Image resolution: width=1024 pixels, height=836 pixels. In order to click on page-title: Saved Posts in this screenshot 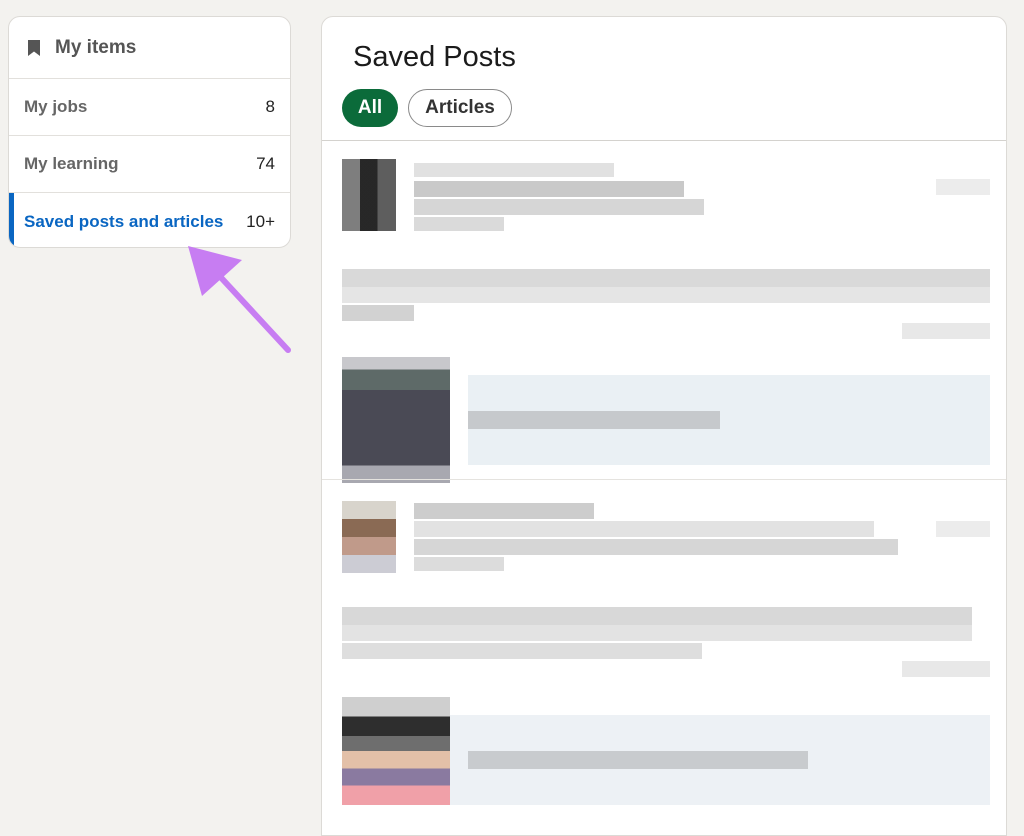, I will do `click(434, 57)`.